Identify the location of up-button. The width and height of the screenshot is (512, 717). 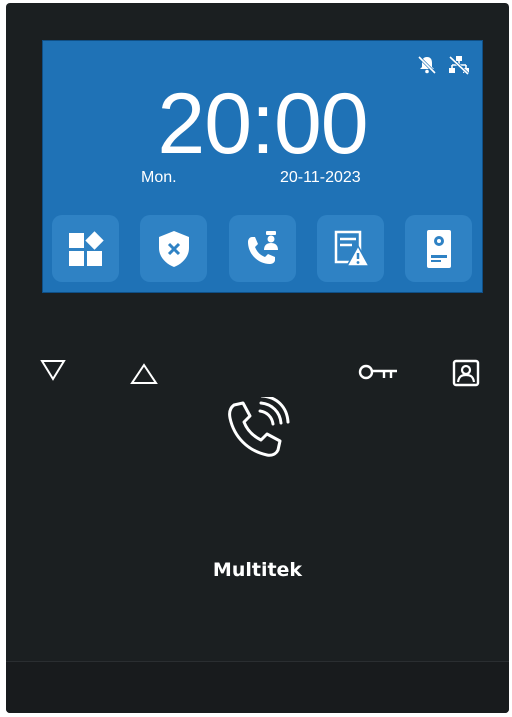
(144, 374).